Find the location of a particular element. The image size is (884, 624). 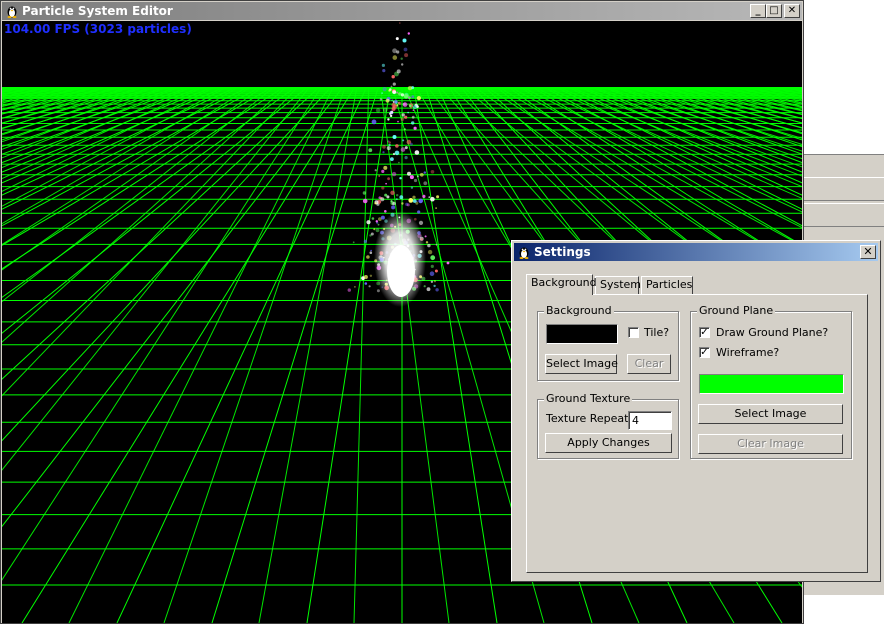

wireframe-checkbox: ✓ is located at coordinates (704, 352).